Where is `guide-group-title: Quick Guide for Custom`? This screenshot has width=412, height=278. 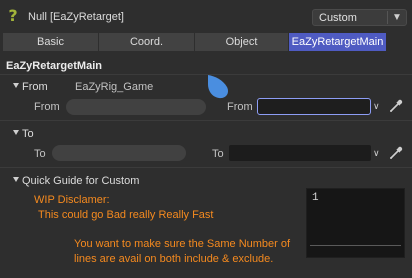 guide-group-title: Quick Guide for Custom is located at coordinates (81, 181).